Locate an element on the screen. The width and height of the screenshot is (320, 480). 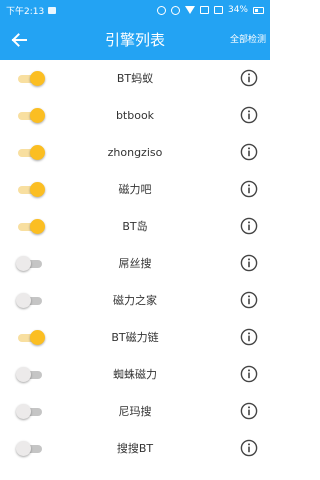
notification-icon is located at coordinates (52, 10).